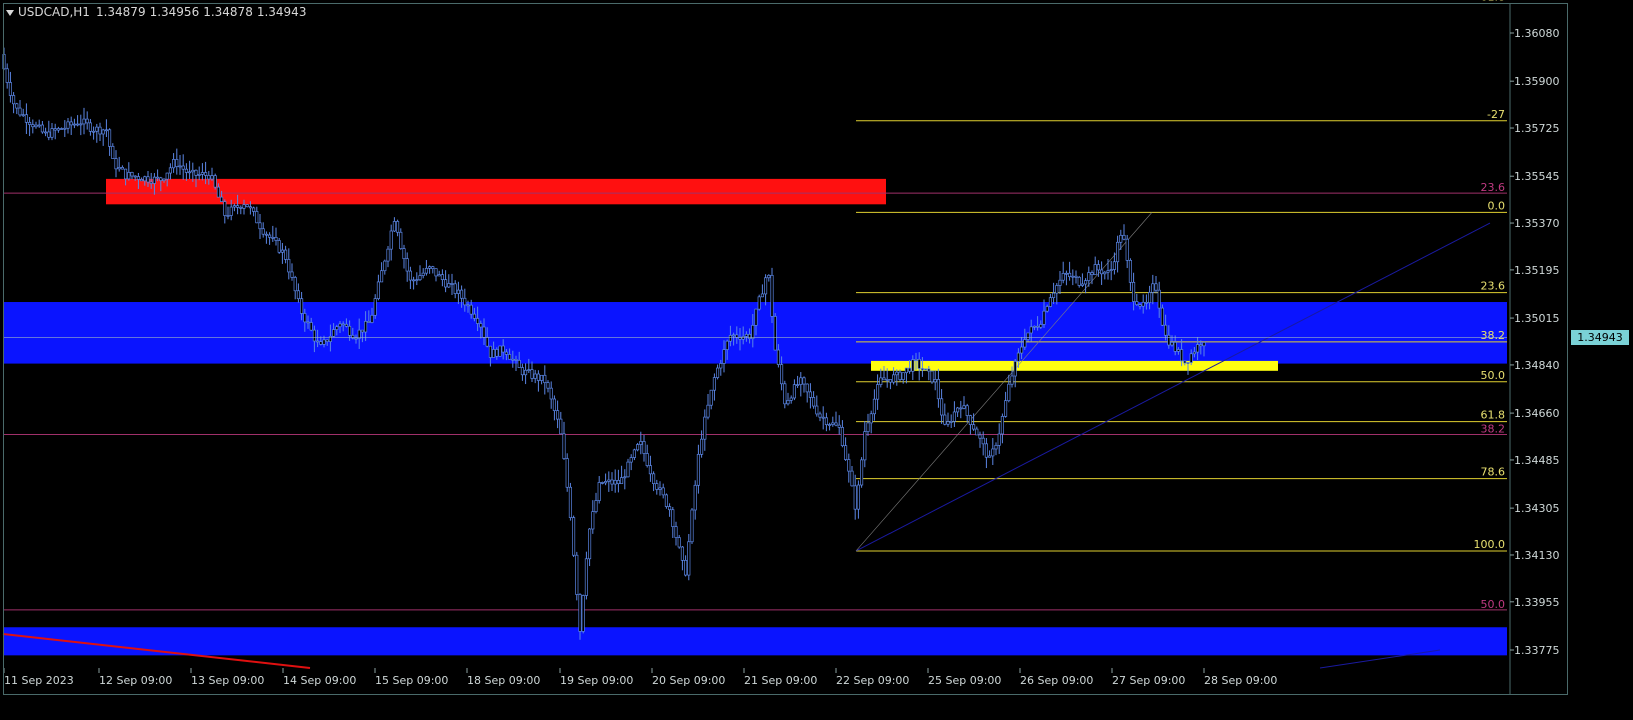 Image resolution: width=1633 pixels, height=720 pixels. Describe the element at coordinates (1493, 429) in the screenshot. I see `magenta-level-label: 38.2` at that location.